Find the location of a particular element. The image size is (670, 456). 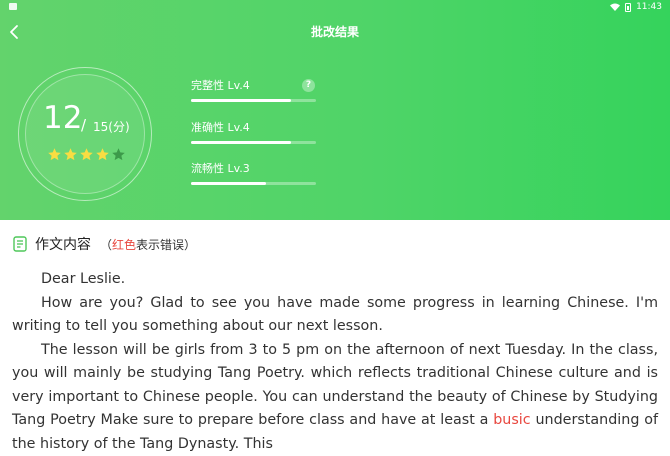

status-bar: 11:43 is located at coordinates (335, 7).